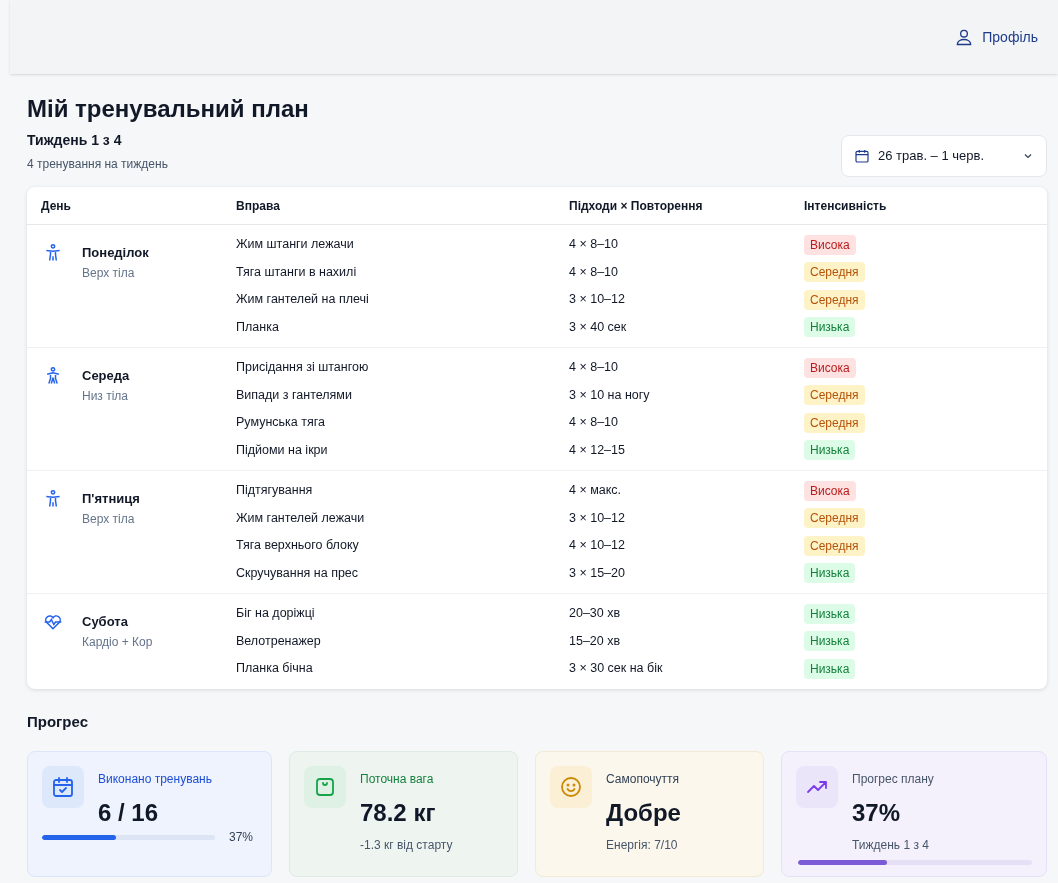 The image size is (1058, 883). I want to click on day-name: Понеділок, so click(115, 253).